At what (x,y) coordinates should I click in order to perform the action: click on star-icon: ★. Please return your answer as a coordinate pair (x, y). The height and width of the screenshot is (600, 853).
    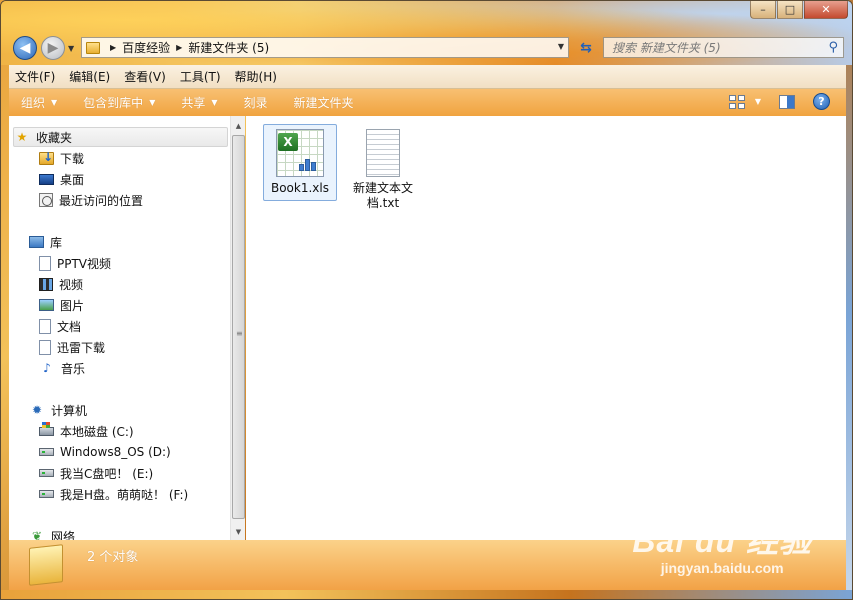
    Looking at the image, I should click on (22, 137).